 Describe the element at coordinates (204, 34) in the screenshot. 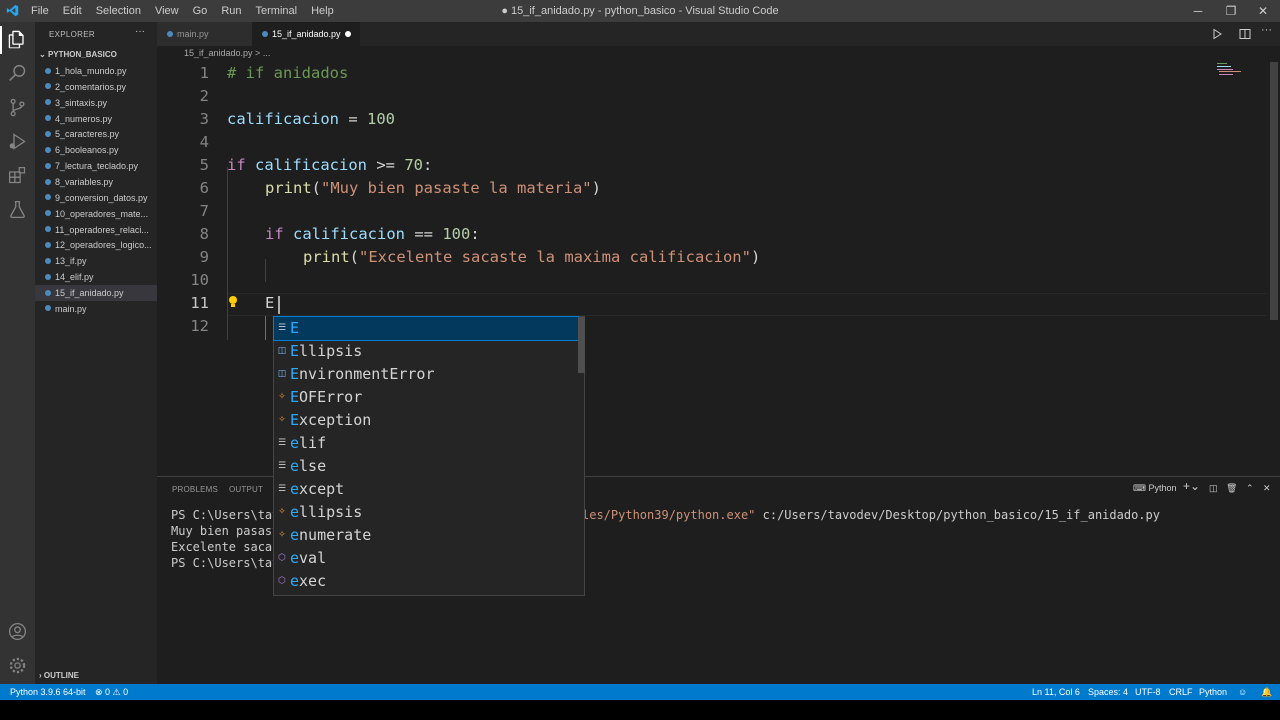

I see `tab-main-py: main.py` at that location.